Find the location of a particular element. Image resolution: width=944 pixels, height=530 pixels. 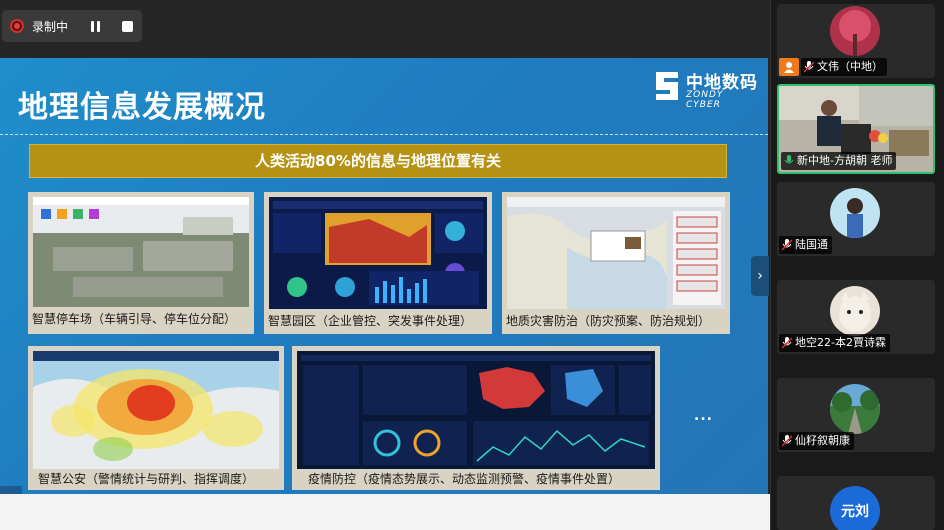

participant-name-tag: 陆国通 is located at coordinates (805, 245).